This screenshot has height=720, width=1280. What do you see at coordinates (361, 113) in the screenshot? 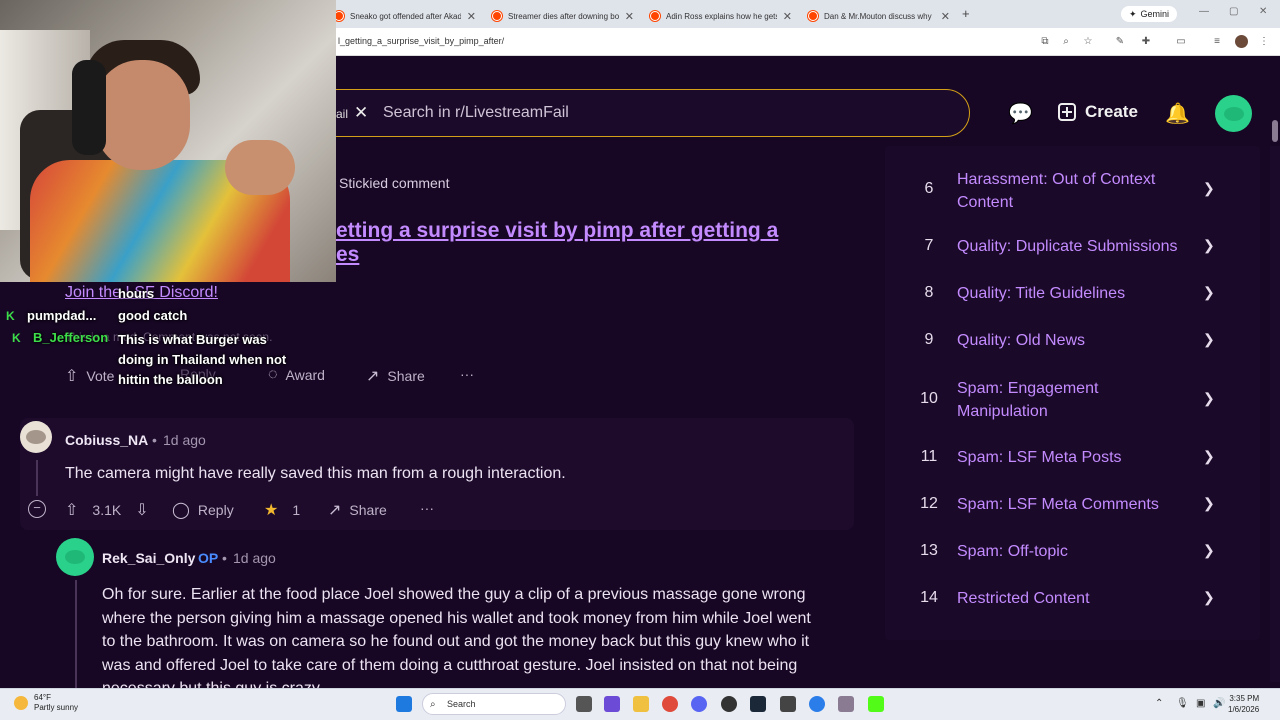
I see `clear-chip-icon: ✕` at bounding box center [361, 113].